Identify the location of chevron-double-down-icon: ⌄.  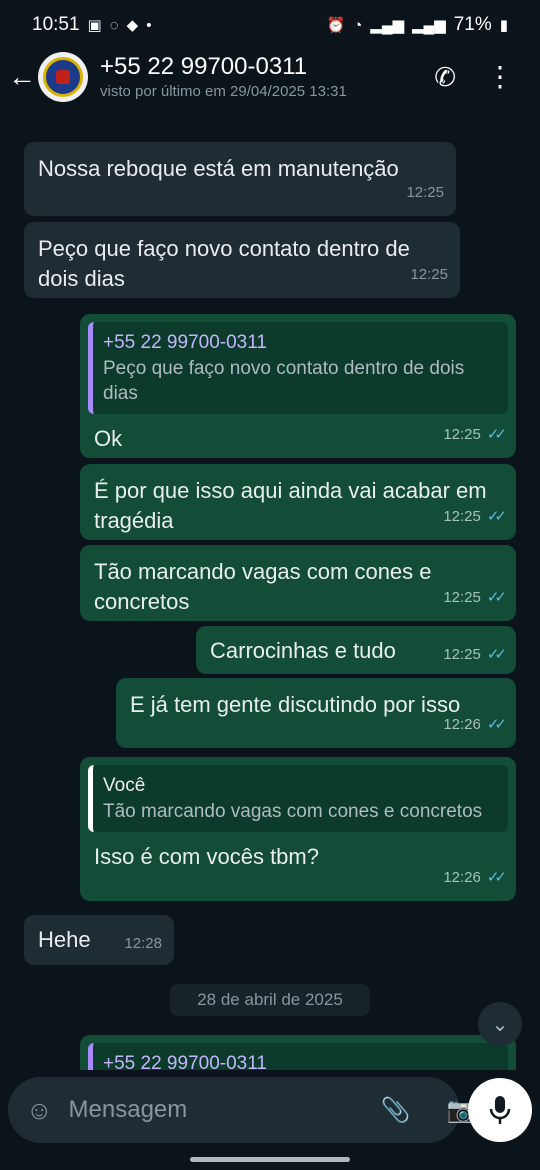
(500, 1024).